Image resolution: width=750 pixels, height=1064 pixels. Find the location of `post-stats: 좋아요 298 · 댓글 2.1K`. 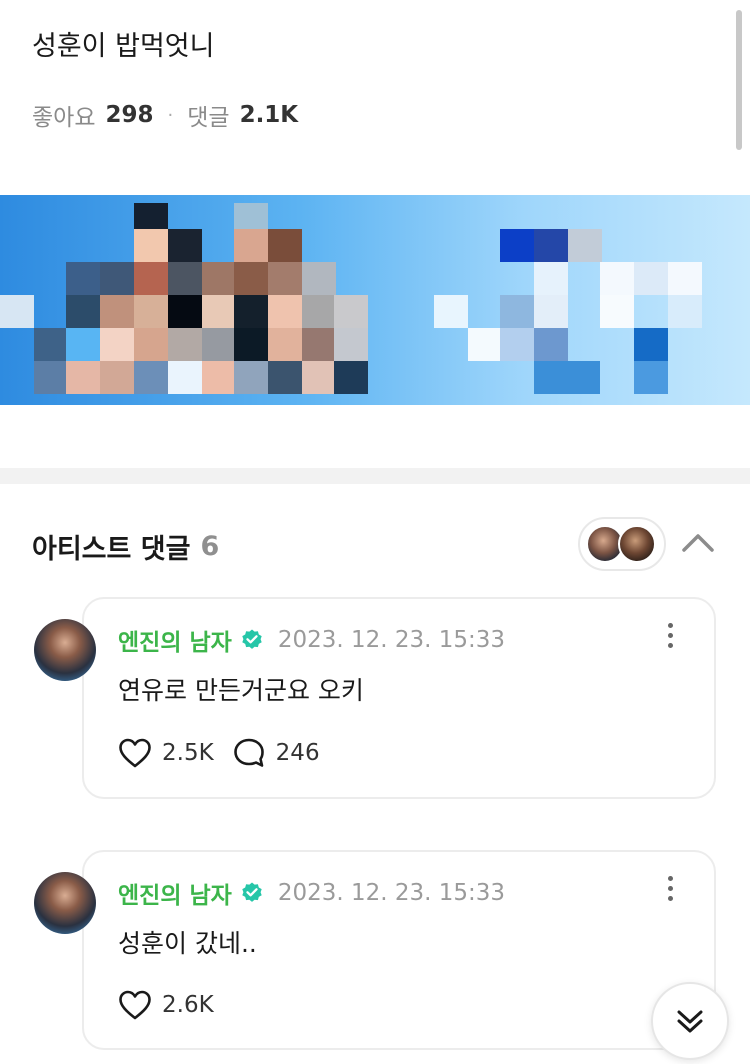

post-stats: 좋아요 298 · 댓글 2.1K is located at coordinates (165, 115).